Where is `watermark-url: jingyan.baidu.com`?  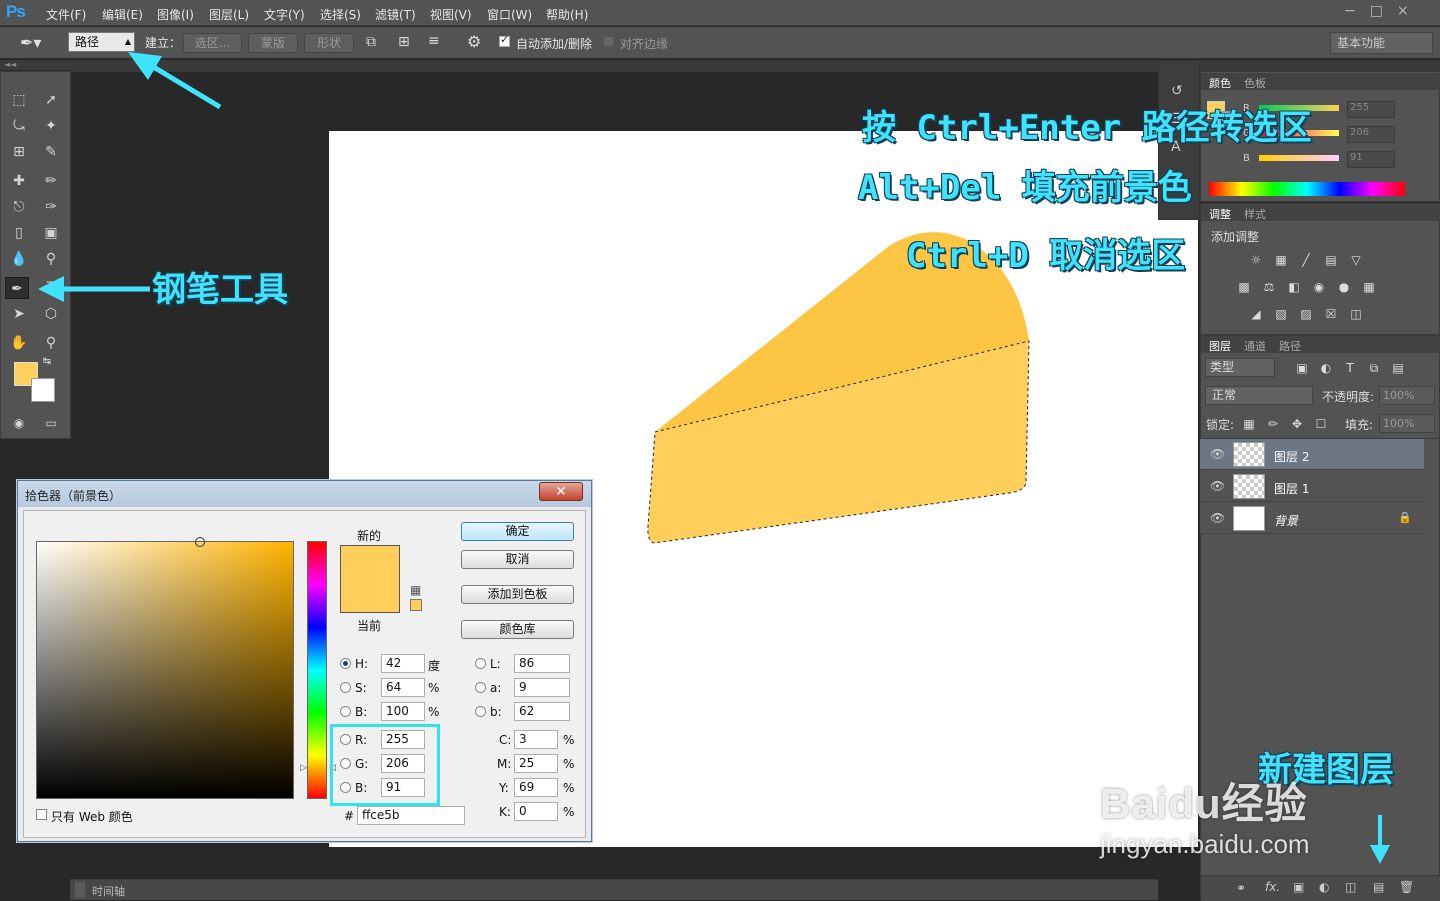 watermark-url: jingyan.baidu.com is located at coordinates (1205, 844).